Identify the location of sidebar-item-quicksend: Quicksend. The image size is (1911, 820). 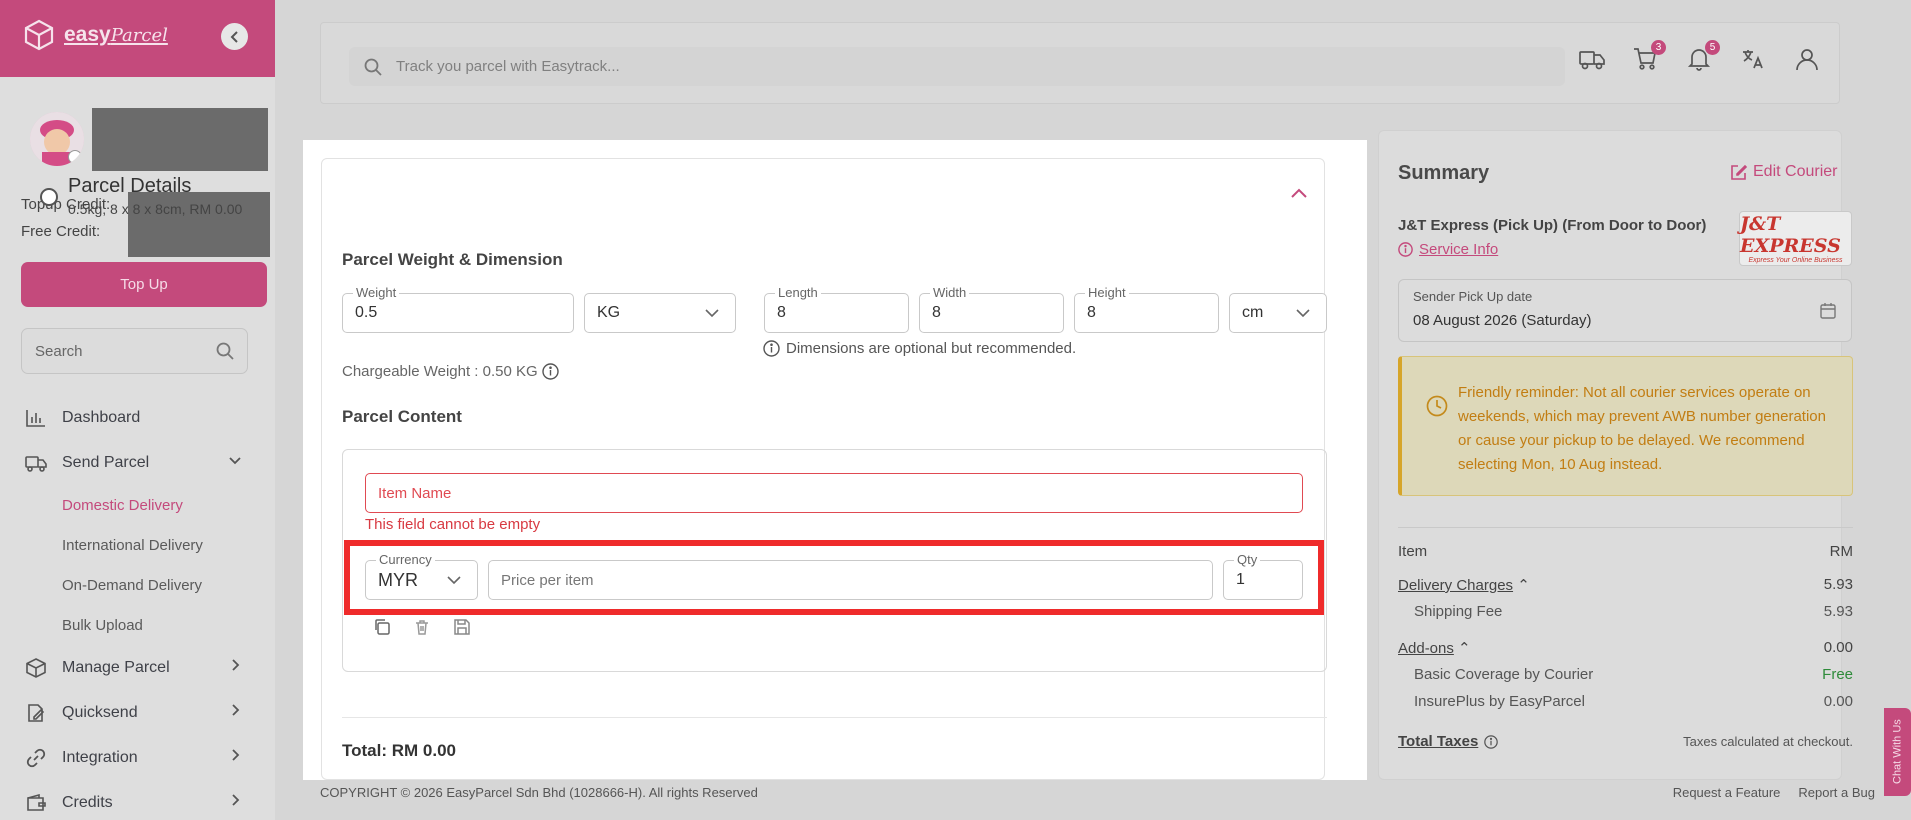
(137, 712).